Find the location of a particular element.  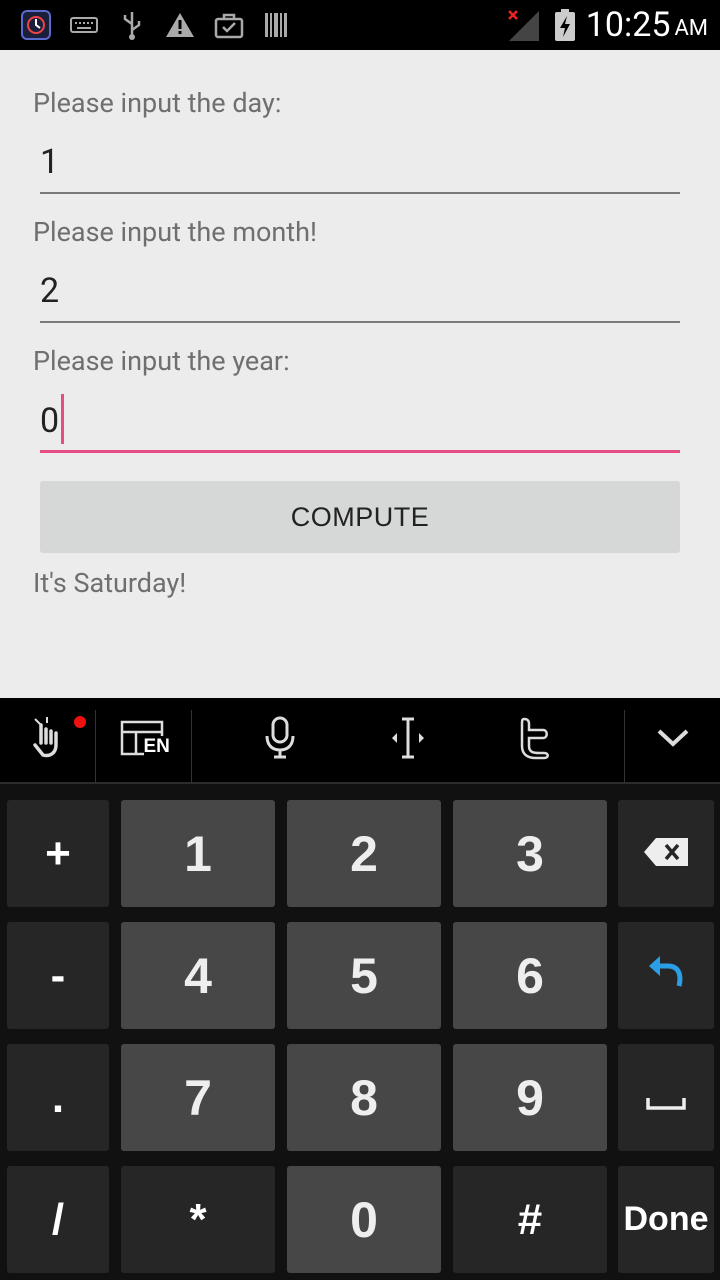

hide-keyboard-icon is located at coordinates (673, 740).